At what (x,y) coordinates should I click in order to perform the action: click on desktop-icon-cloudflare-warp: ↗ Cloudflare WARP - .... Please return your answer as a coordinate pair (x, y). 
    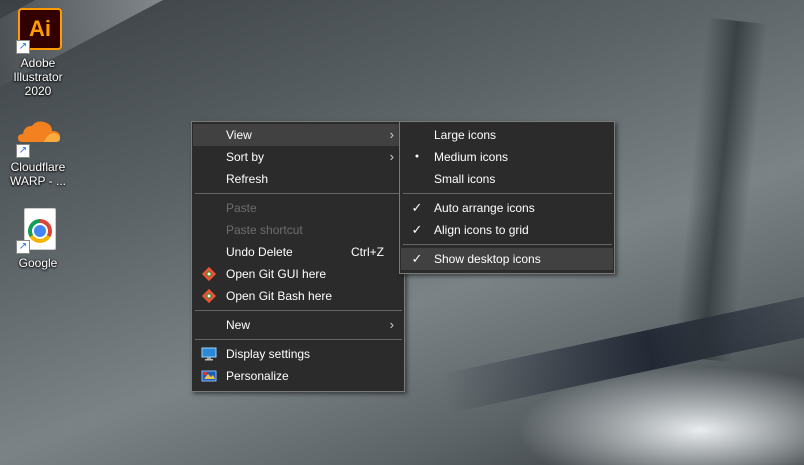
    Looking at the image, I should click on (38, 149).